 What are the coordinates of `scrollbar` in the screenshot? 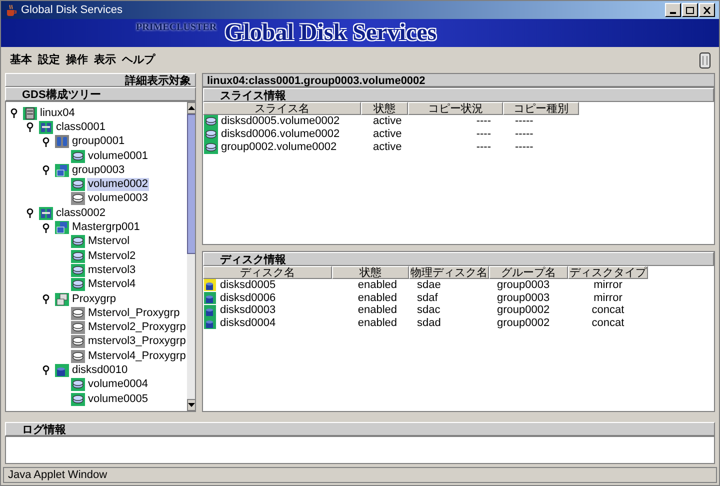 It's located at (190, 256).